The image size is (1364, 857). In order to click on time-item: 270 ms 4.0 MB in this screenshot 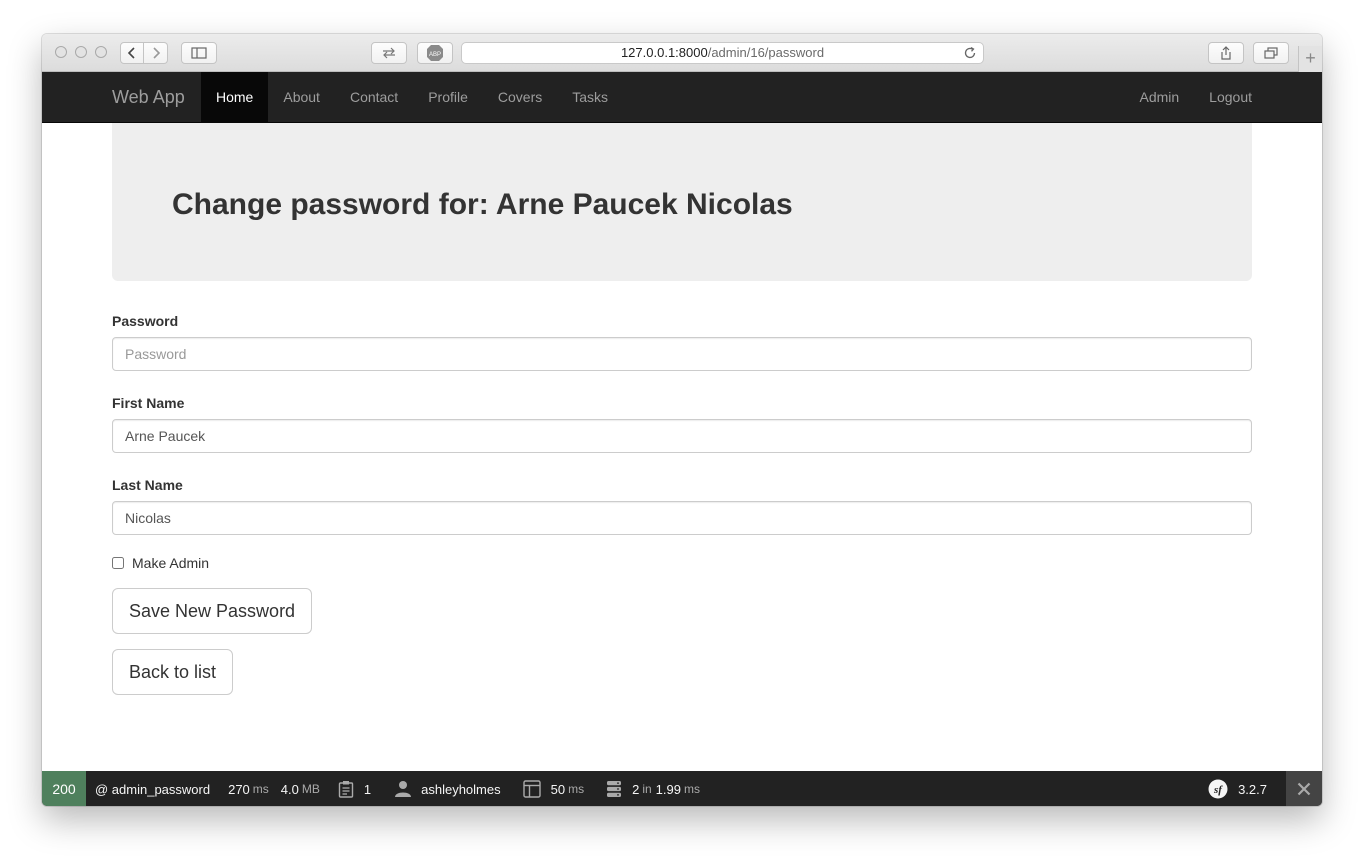, I will do `click(274, 788)`.